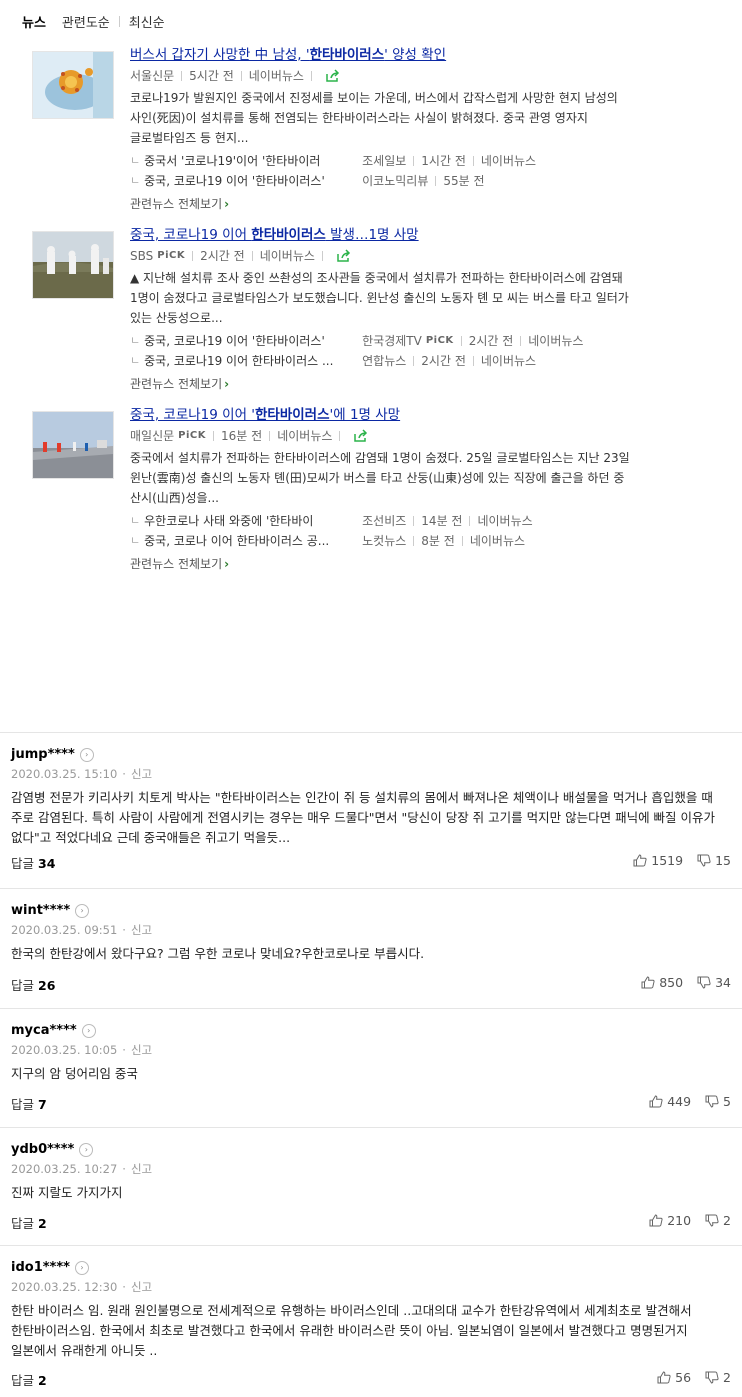 The width and height of the screenshot is (742, 1397). I want to click on news-title-link: 버스서 갑자기 사망한 中 남성, '한타바이러스' 양성 확인, so click(380, 55).